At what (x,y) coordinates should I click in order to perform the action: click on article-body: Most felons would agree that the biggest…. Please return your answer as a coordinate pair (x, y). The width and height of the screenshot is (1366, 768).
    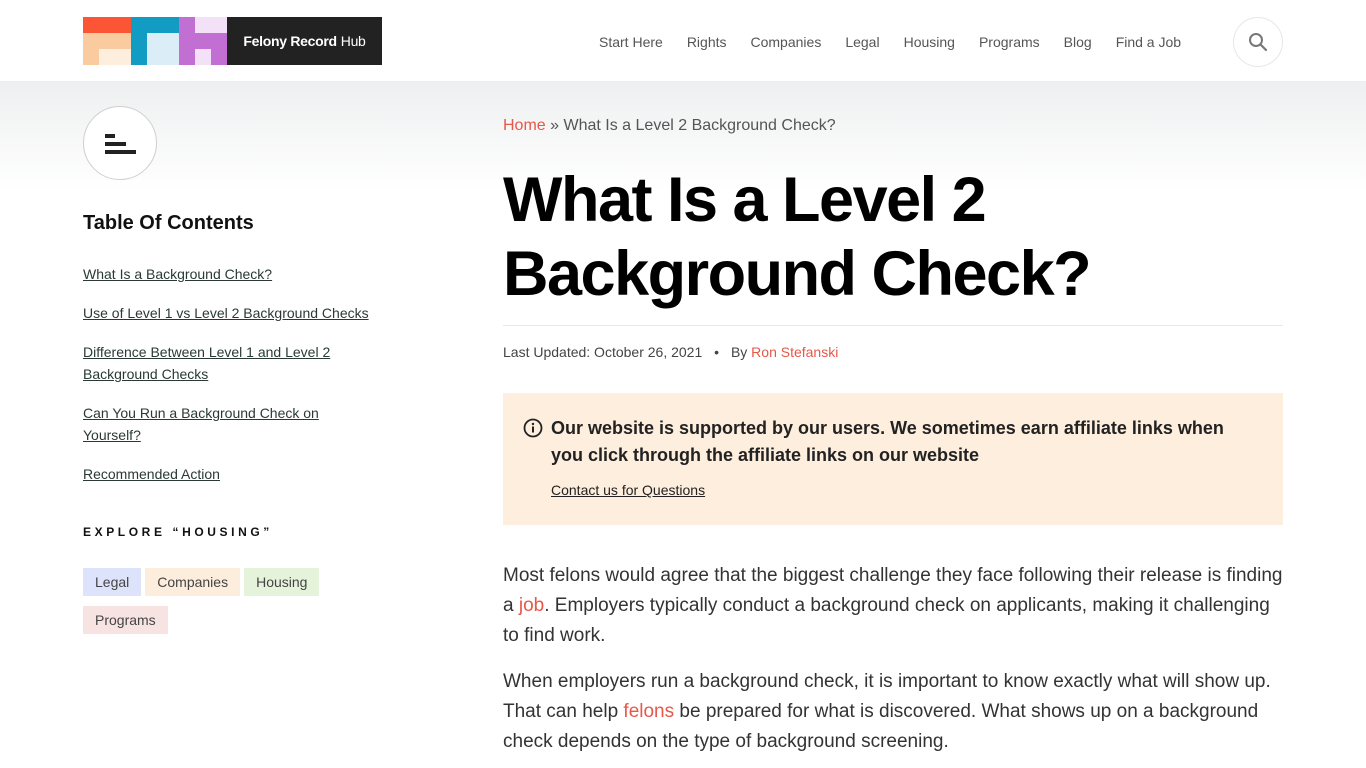
    Looking at the image, I should click on (893, 659).